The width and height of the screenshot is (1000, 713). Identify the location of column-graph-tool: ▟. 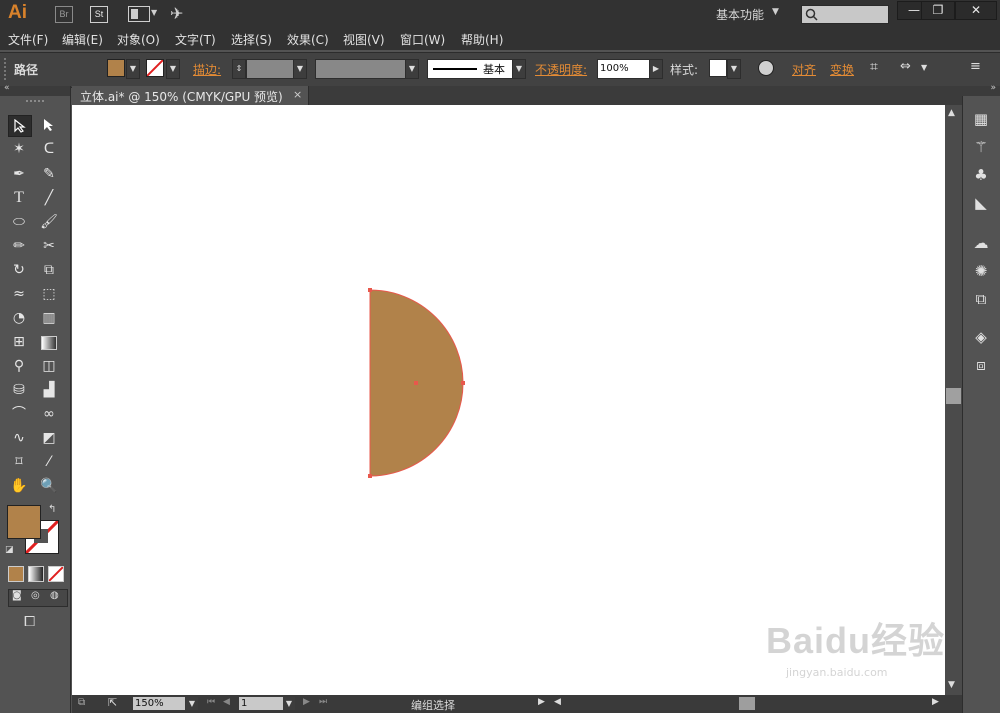
(49, 390).